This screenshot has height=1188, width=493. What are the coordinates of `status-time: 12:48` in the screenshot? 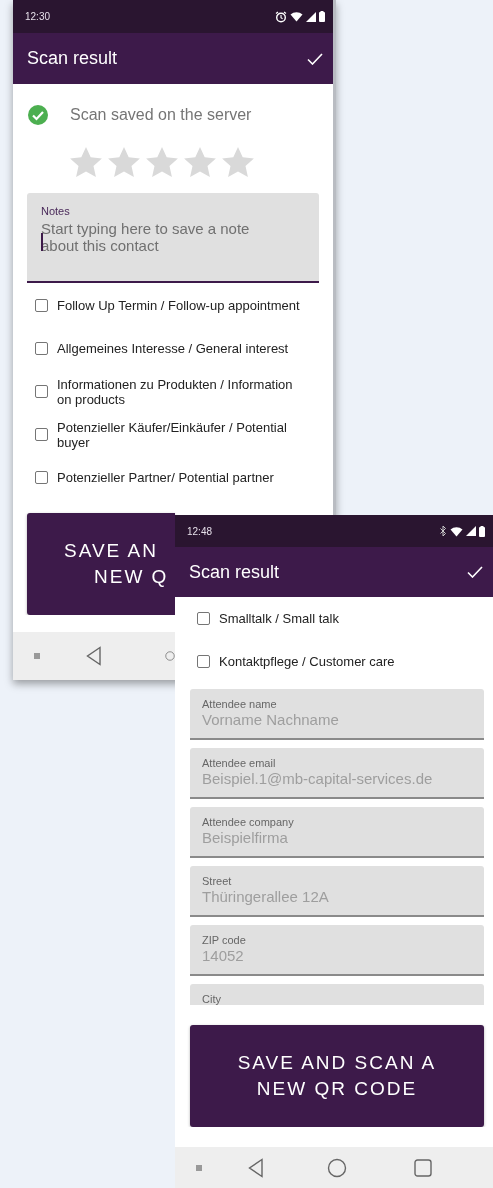 It's located at (200, 531).